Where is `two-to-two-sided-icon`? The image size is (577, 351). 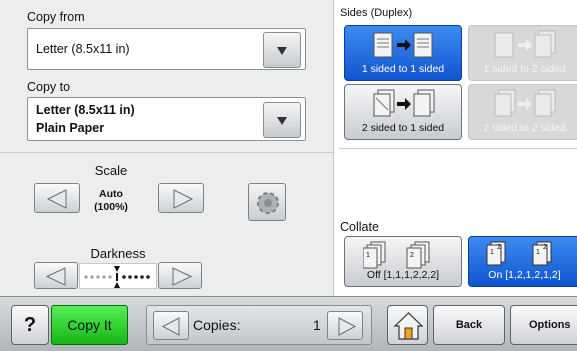 two-to-two-sided-icon is located at coordinates (525, 103).